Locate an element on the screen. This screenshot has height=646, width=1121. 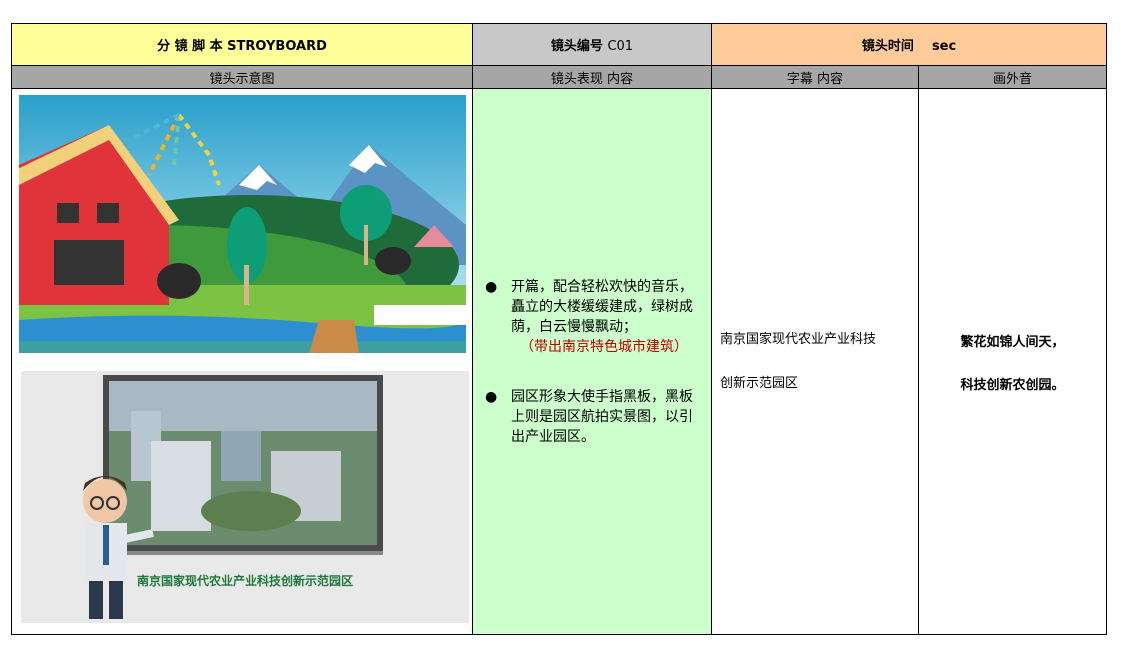
shot-number-value: C01 is located at coordinates (620, 46).